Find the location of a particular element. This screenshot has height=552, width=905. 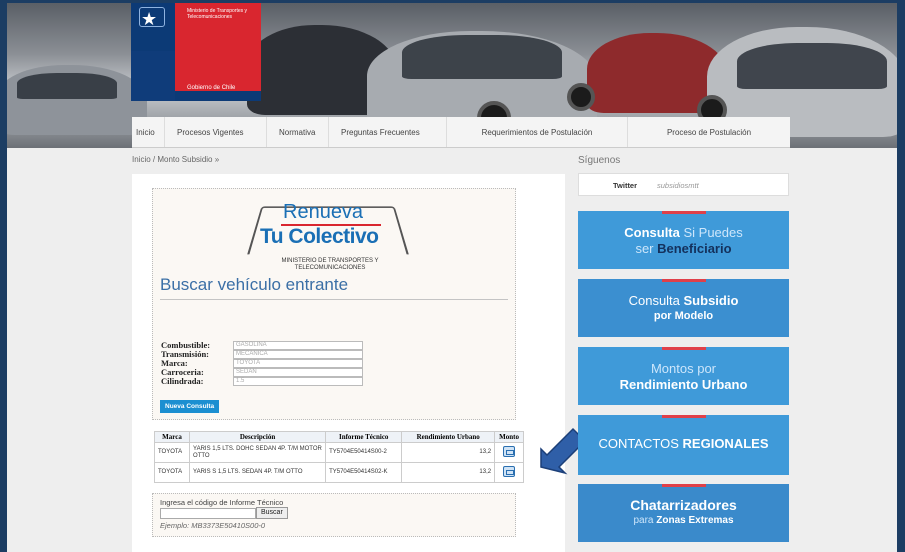

button-text: Zonas Extremas is located at coordinates (695, 520).